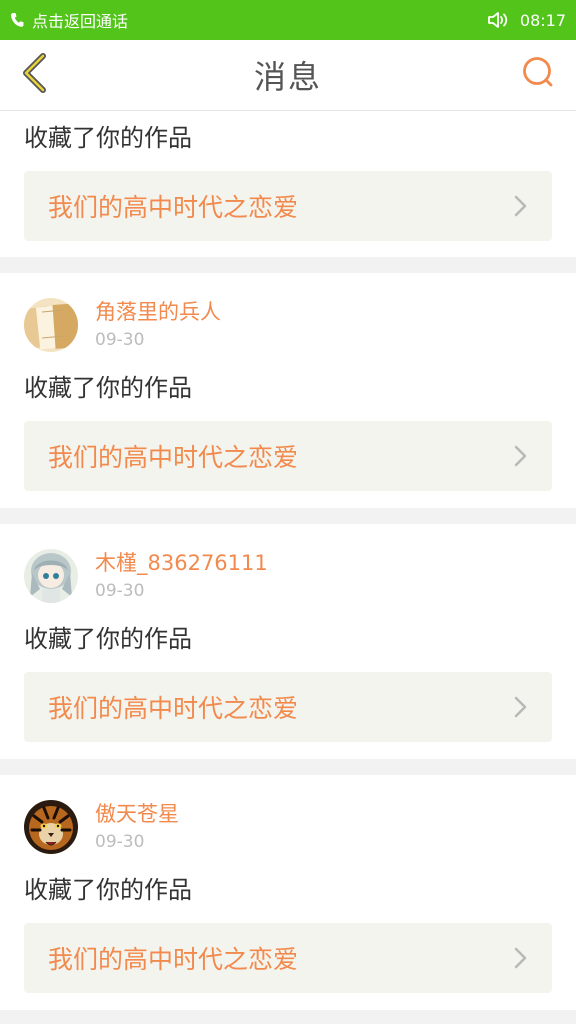  I want to click on username: 角落里的兵人, so click(158, 312).